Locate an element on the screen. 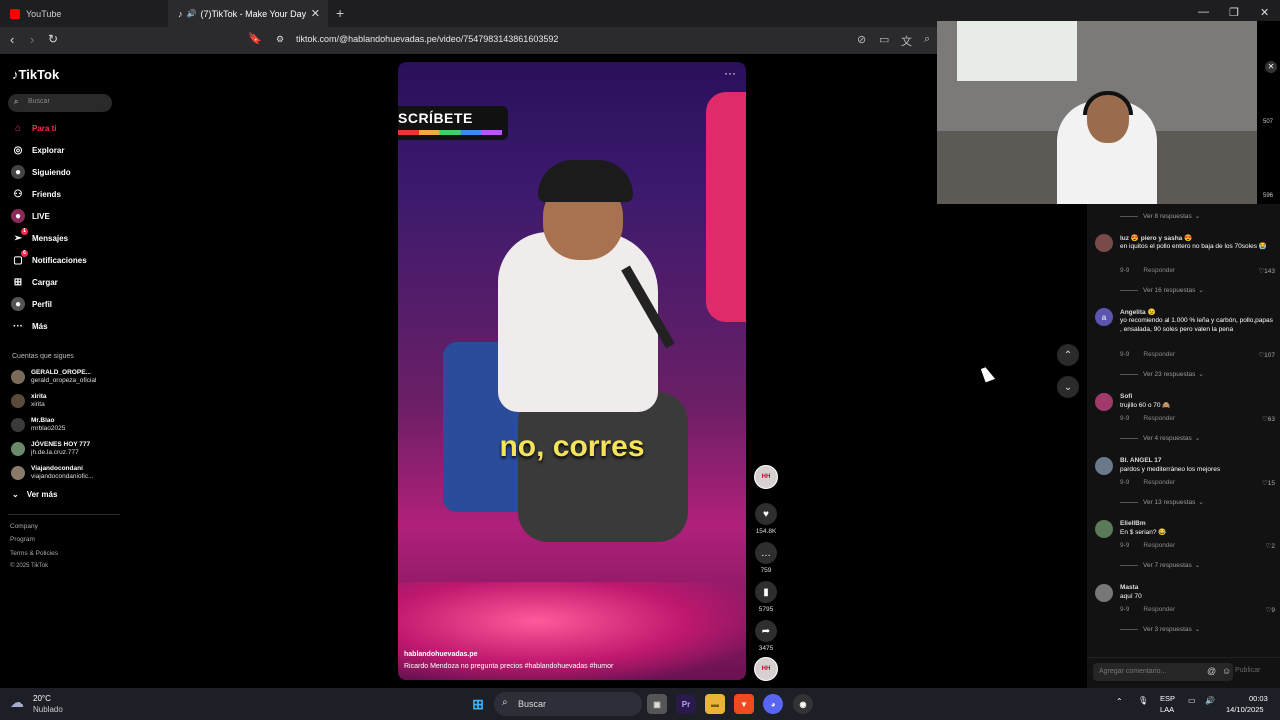  new-tab-button: + is located at coordinates (340, 13).